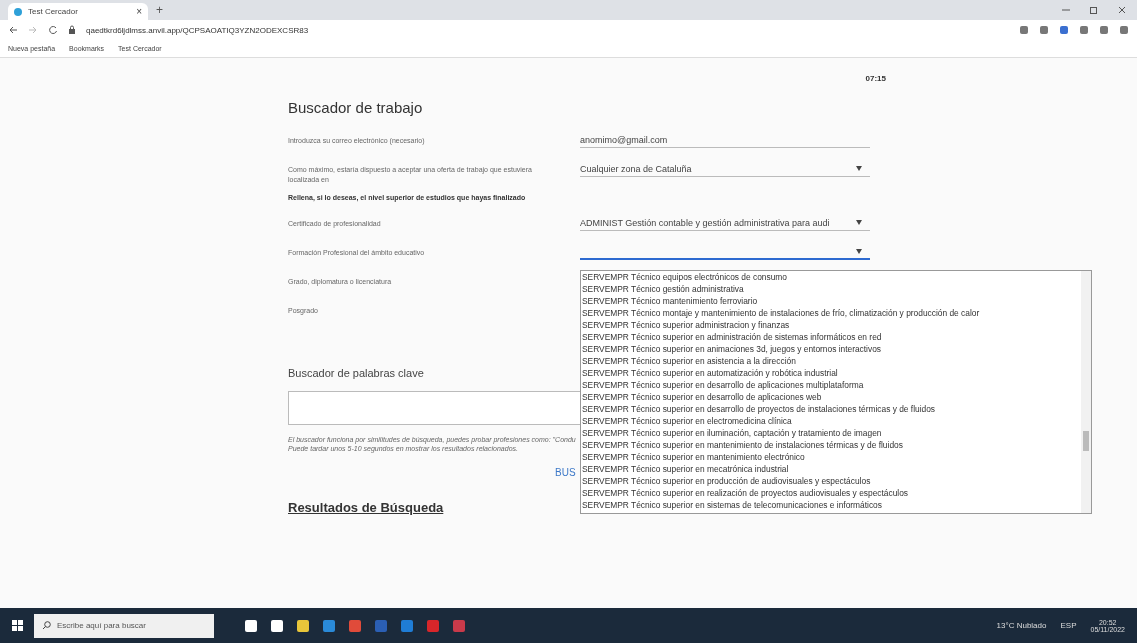 The height and width of the screenshot is (643, 1137). What do you see at coordinates (13, 30) in the screenshot?
I see `back-icon` at bounding box center [13, 30].